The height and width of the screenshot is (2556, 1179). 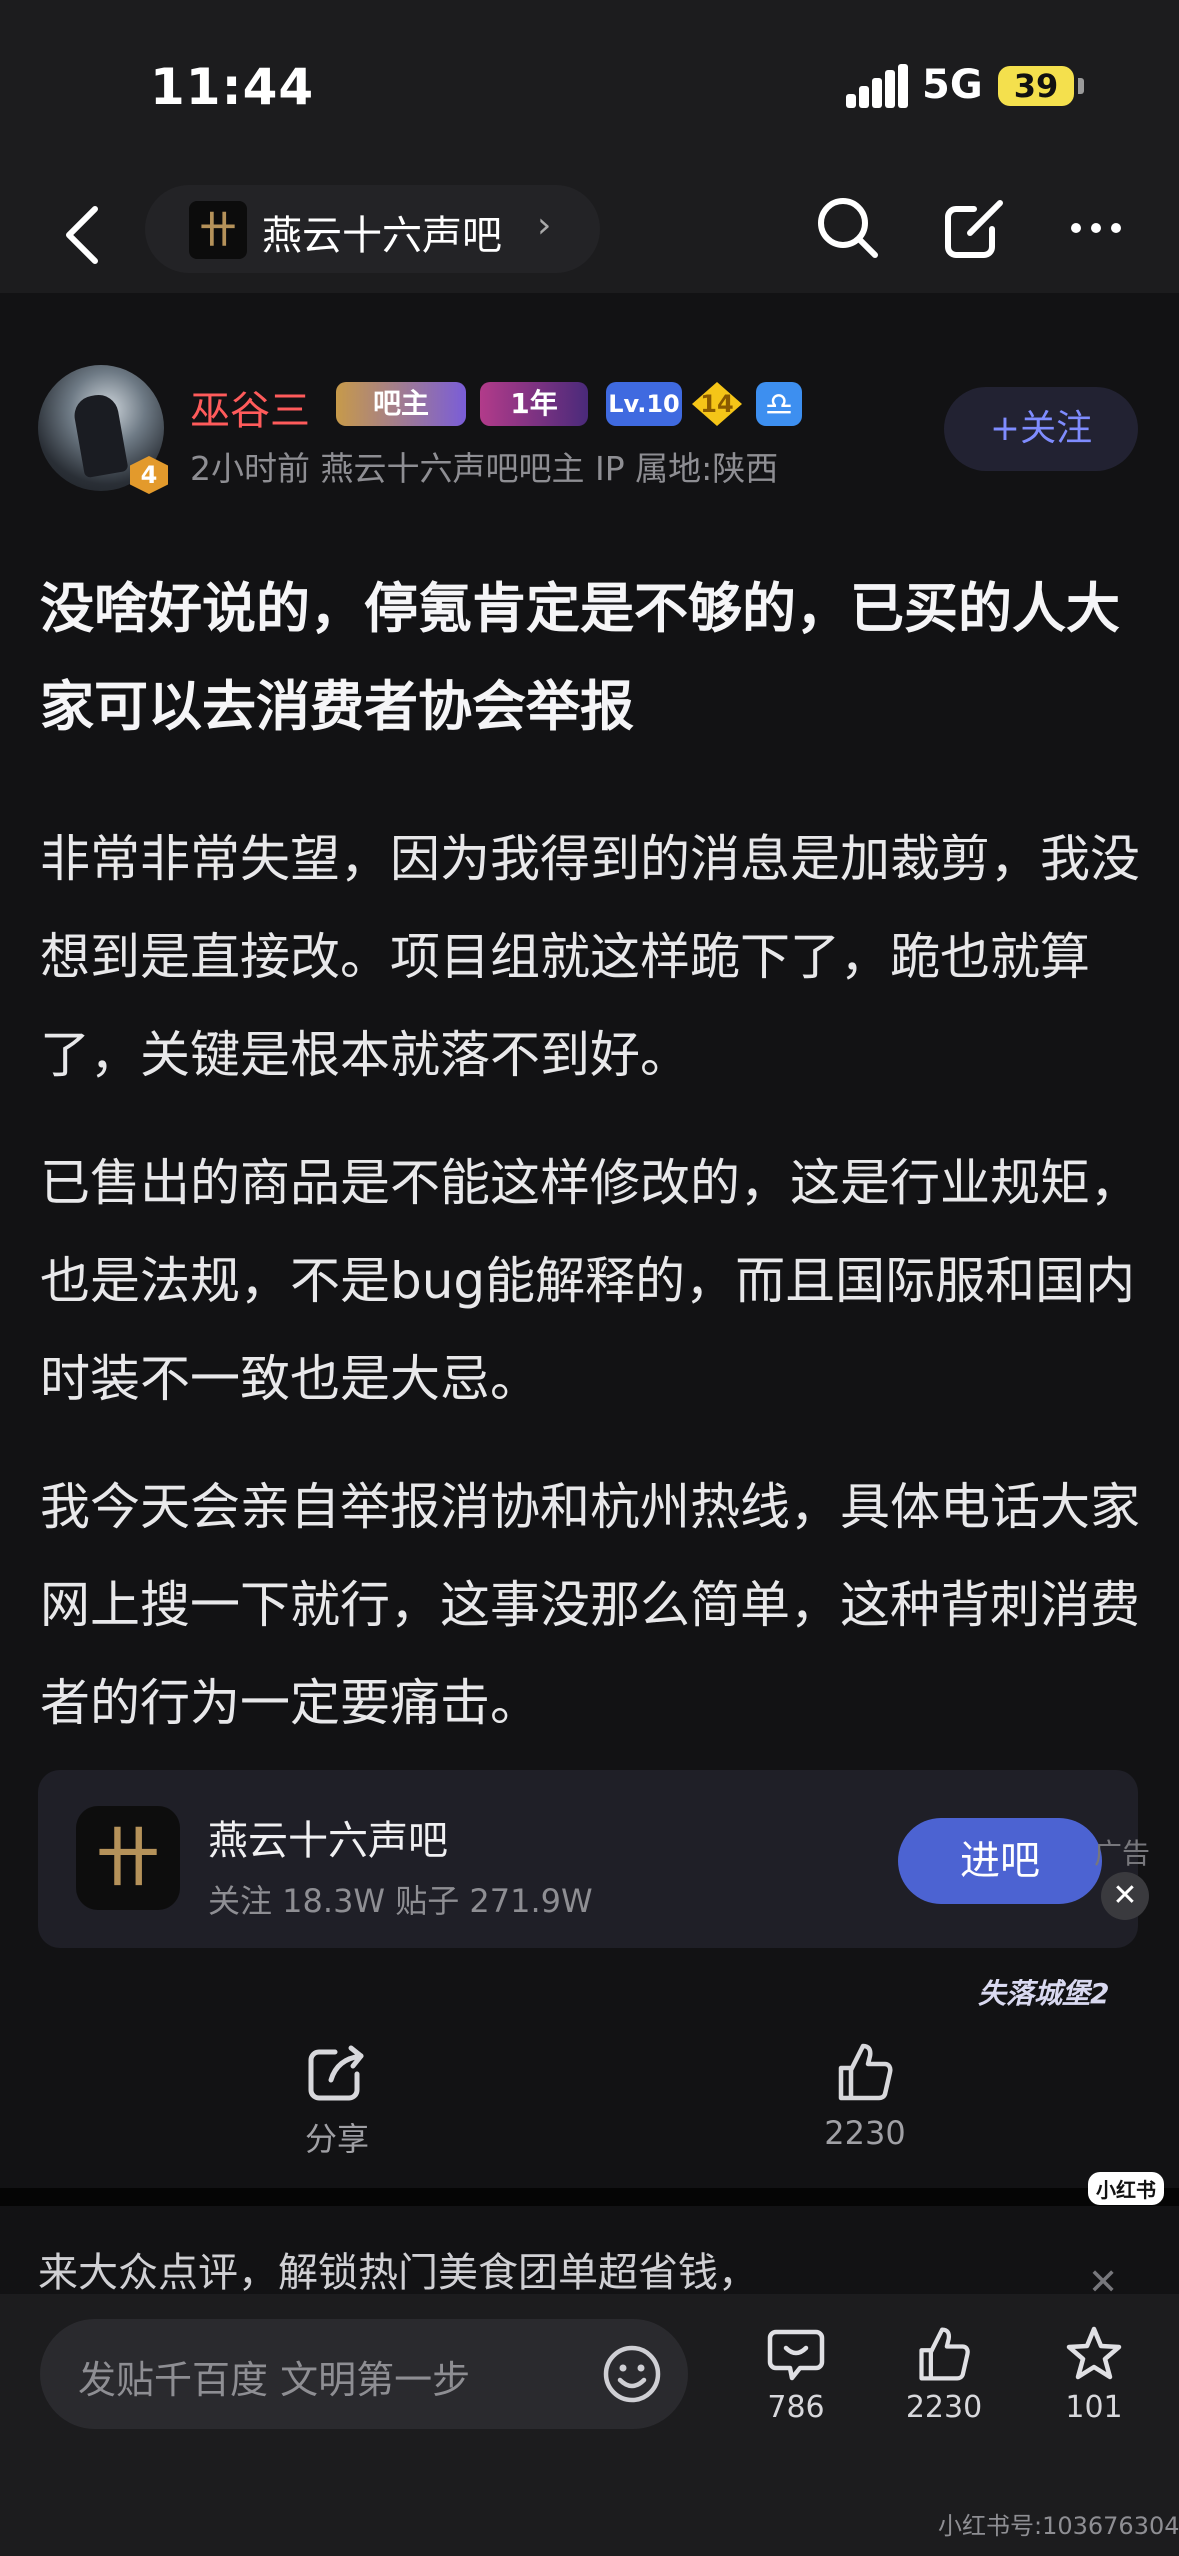 I want to click on like-count: 2230, so click(x=865, y=2133).